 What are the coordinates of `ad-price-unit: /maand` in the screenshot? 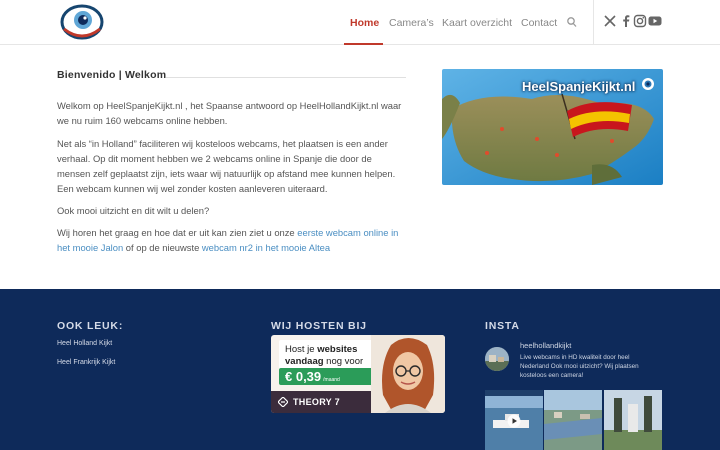 It's located at (331, 380).